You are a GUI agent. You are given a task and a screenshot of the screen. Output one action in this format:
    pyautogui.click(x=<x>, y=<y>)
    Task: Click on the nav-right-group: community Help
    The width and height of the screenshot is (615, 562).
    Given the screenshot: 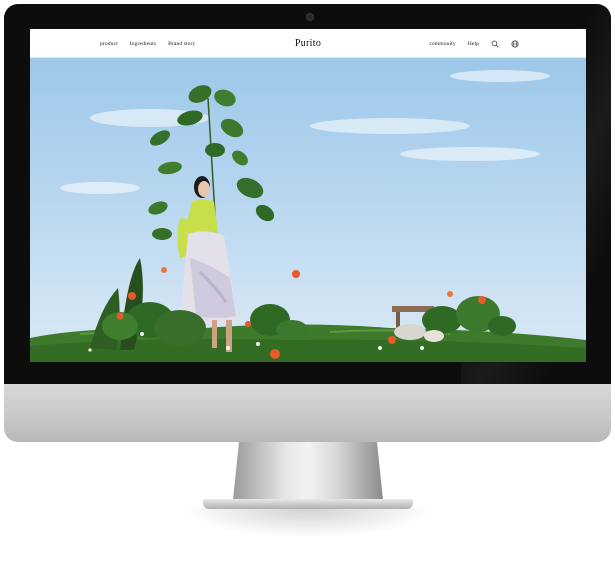 What is the action you would take?
    pyautogui.click(x=474, y=43)
    